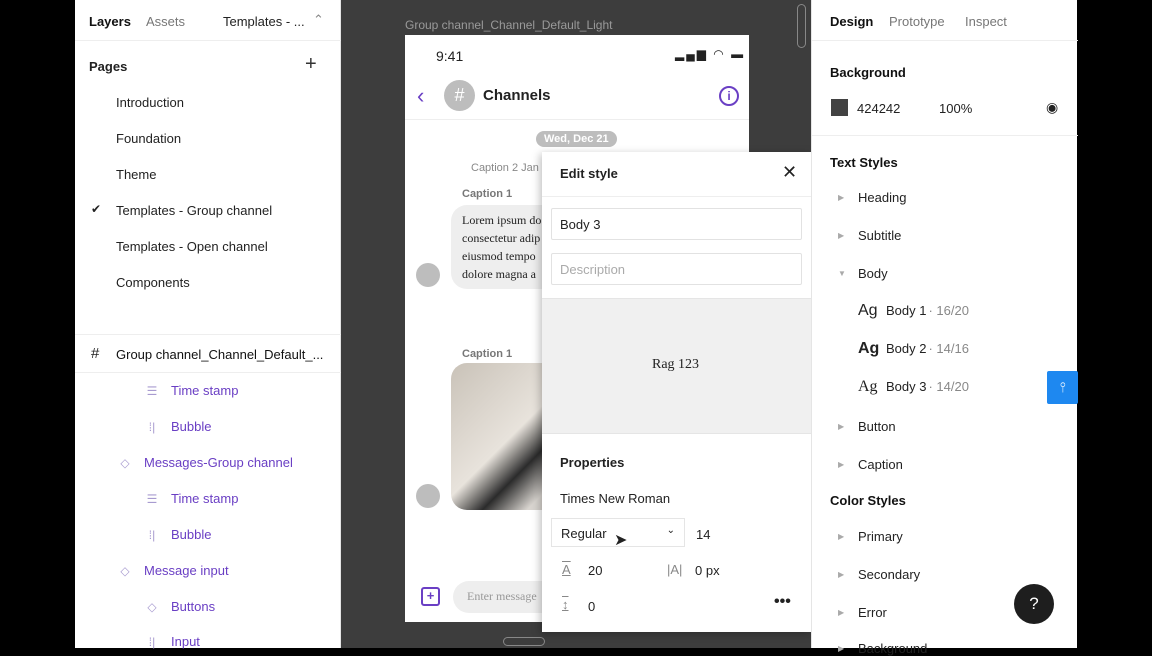 The height and width of the screenshot is (656, 1152). Describe the element at coordinates (913, 387) in the screenshot. I see `text-style-body-3: Ag Body 3 · 14/20` at that location.